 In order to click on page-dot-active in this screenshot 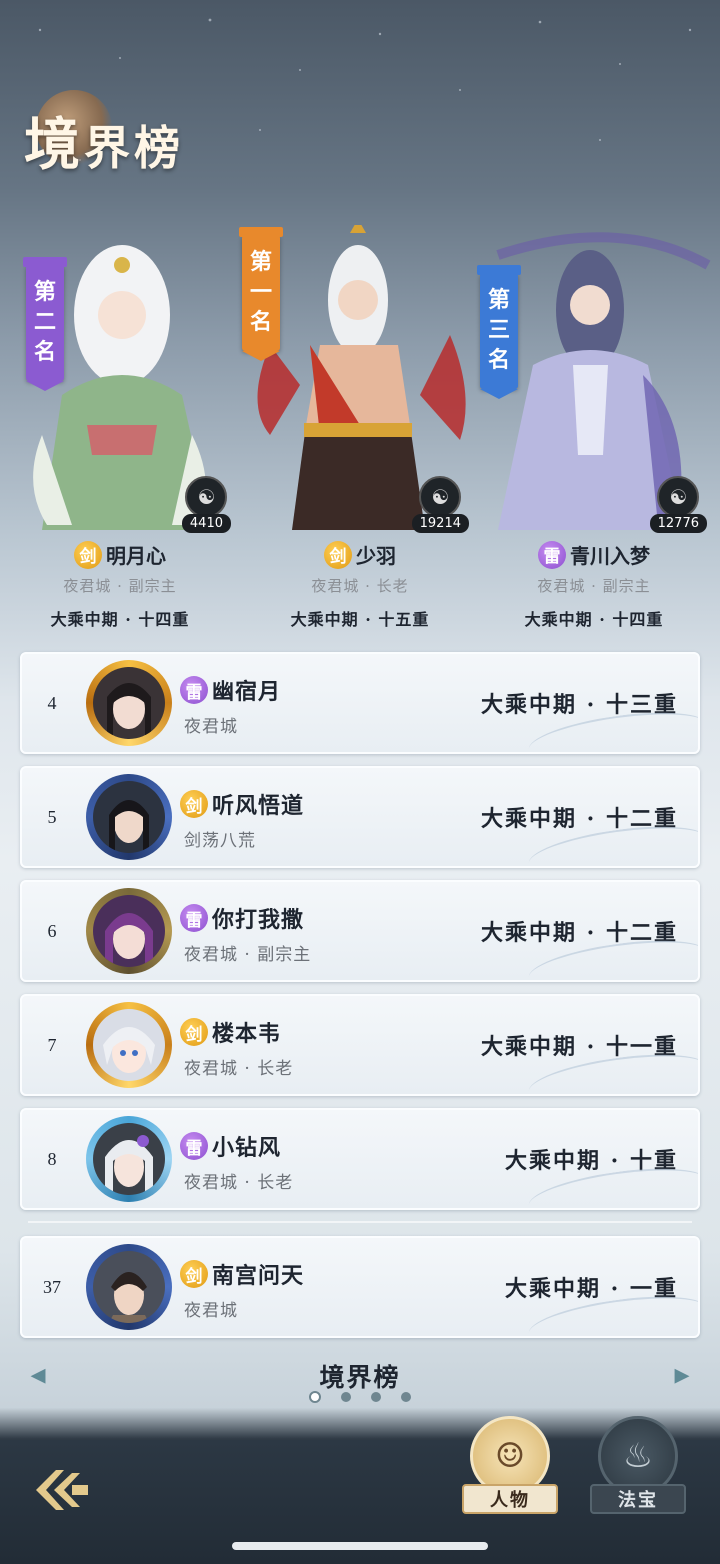, I will do `click(315, 1397)`.